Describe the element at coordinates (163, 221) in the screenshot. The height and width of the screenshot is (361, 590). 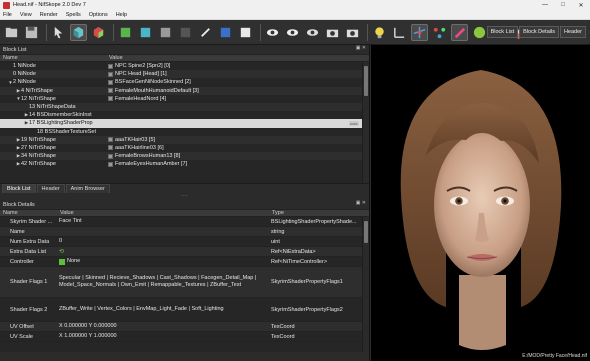
I see `field-value-cell: Face Tint` at that location.